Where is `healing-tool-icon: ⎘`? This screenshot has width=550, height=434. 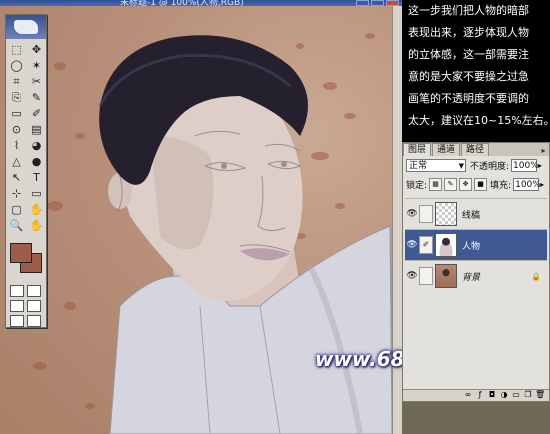 healing-tool-icon: ⎘ is located at coordinates (16, 97).